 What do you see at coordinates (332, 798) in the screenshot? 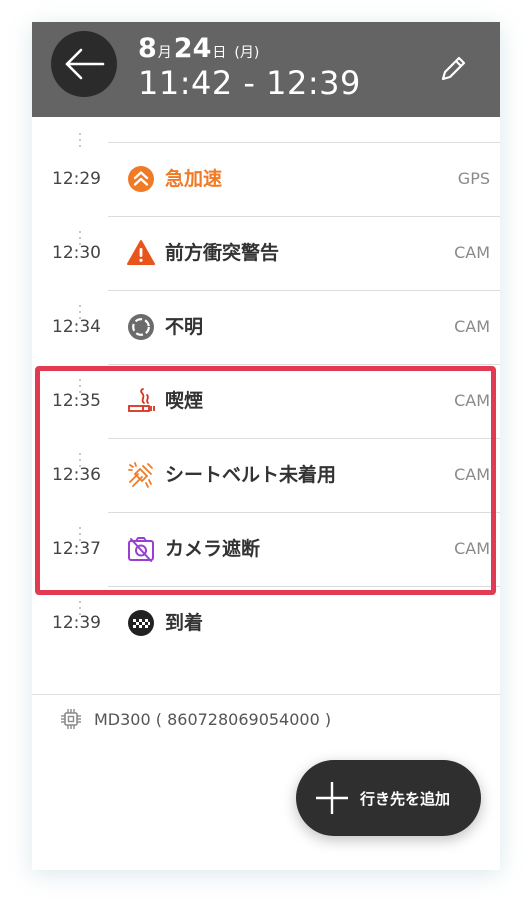
I see `plus-icon` at bounding box center [332, 798].